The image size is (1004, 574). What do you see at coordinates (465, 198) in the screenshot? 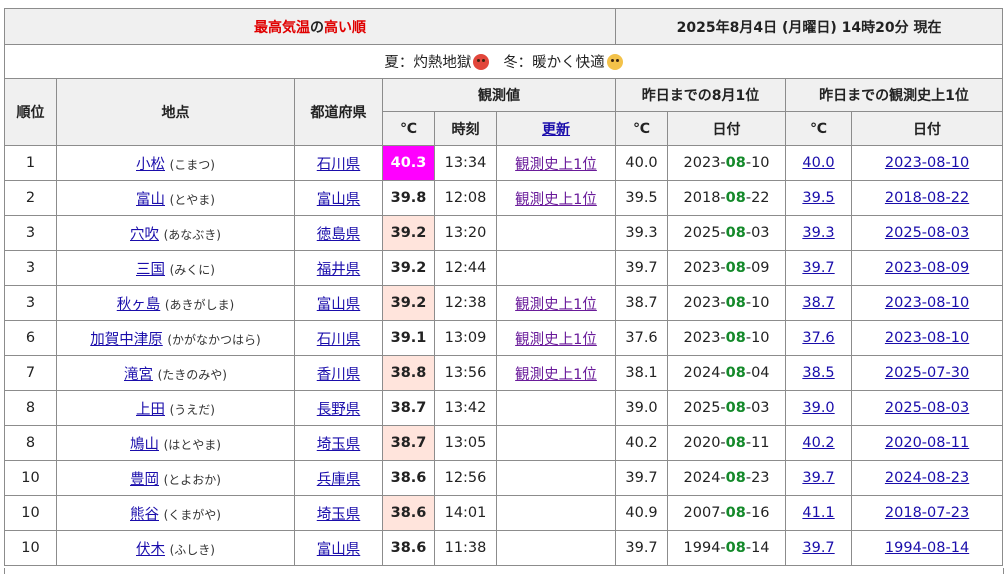
I see `time-cell: 12:08` at bounding box center [465, 198].